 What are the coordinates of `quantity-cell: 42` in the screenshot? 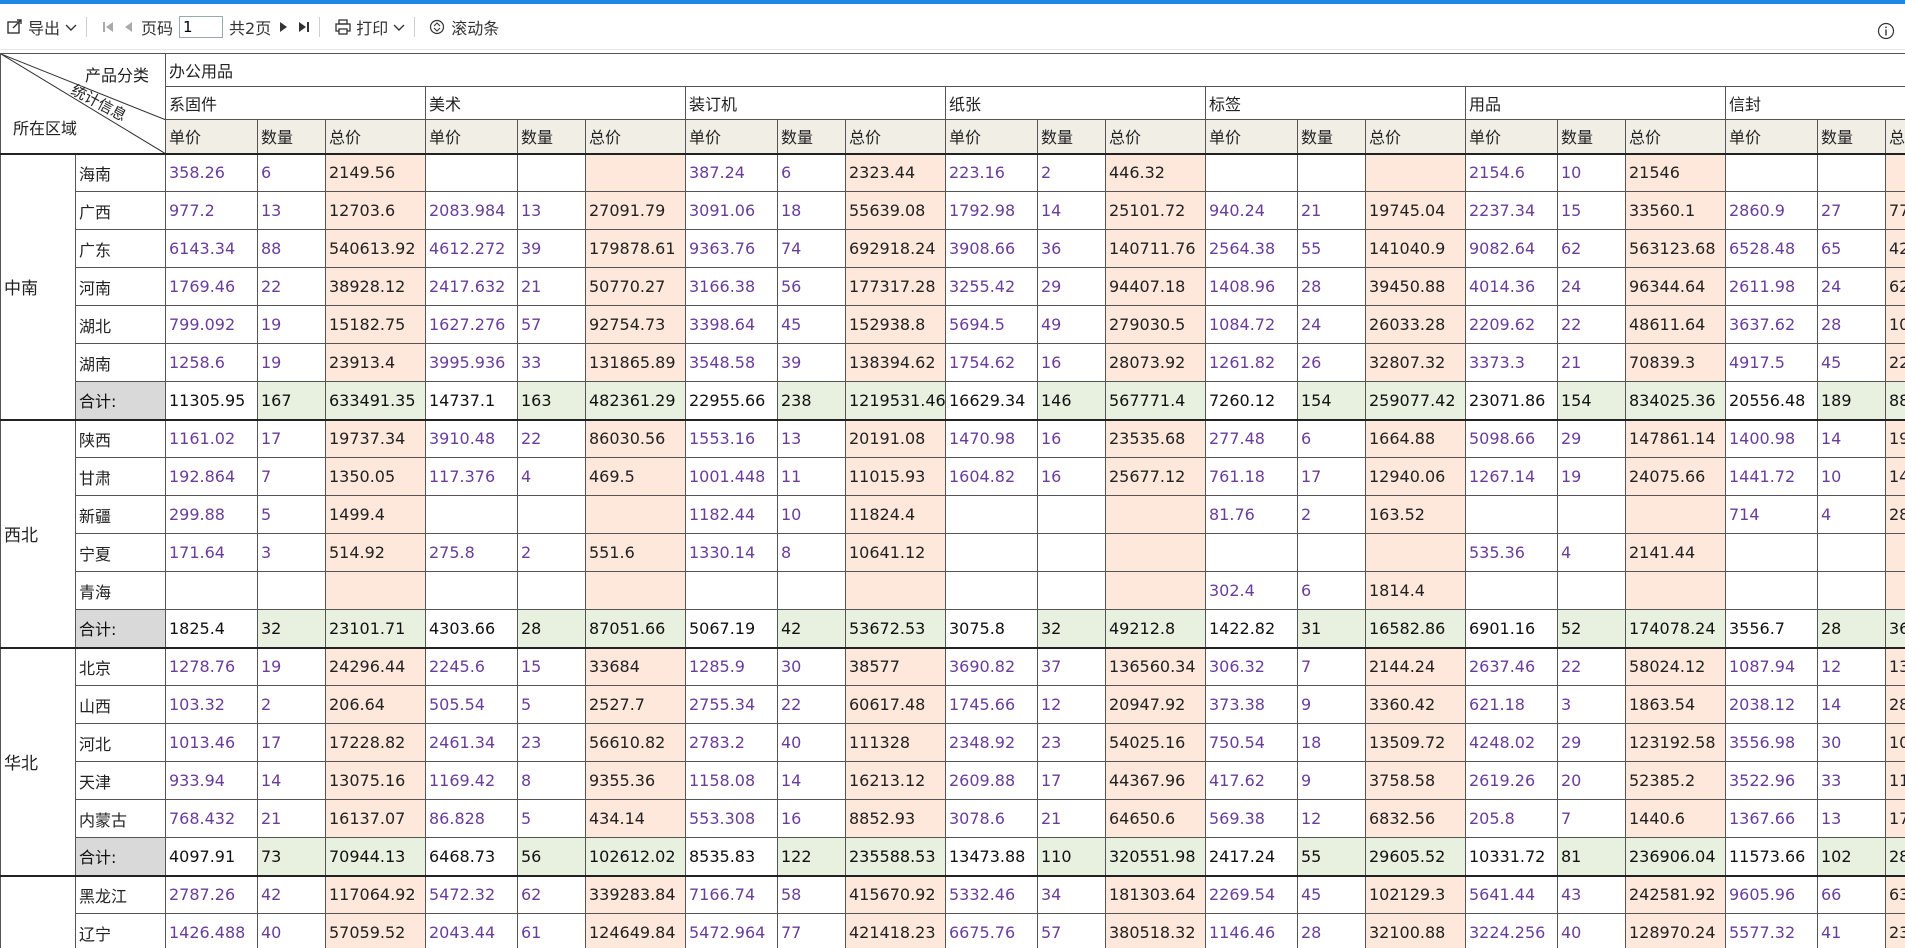 It's located at (291, 894).